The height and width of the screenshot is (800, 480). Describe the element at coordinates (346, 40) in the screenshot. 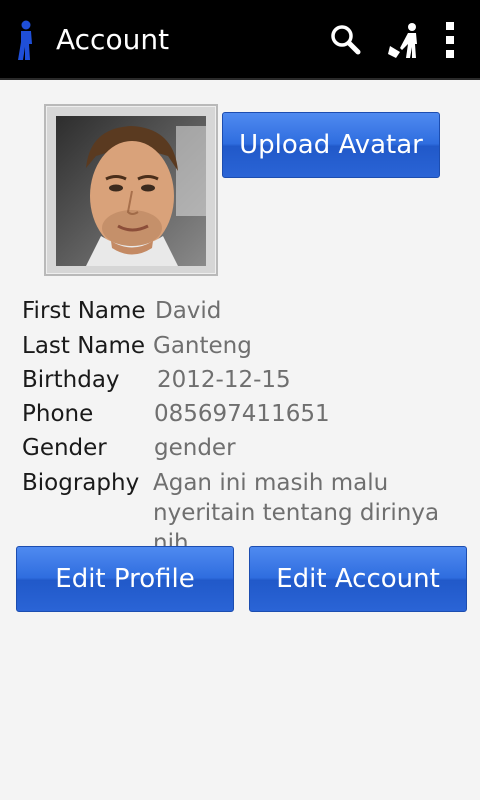

I see `search-icon` at that location.